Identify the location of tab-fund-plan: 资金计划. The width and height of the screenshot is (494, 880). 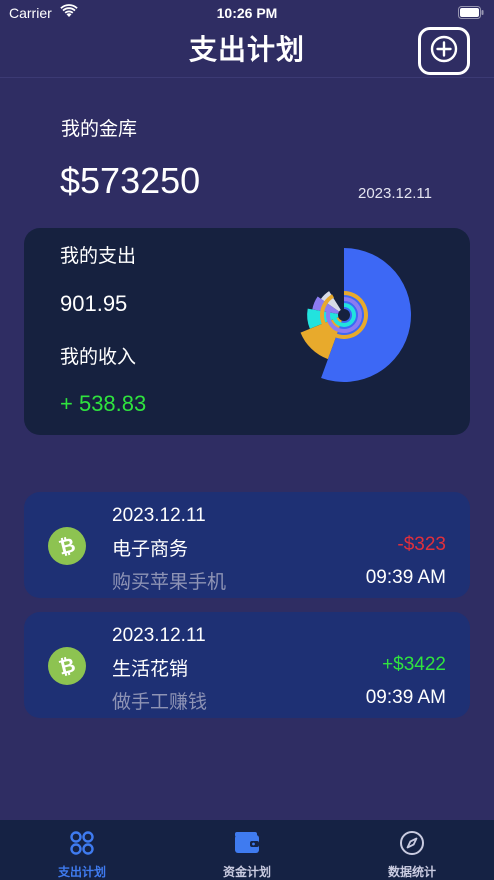
(247, 850).